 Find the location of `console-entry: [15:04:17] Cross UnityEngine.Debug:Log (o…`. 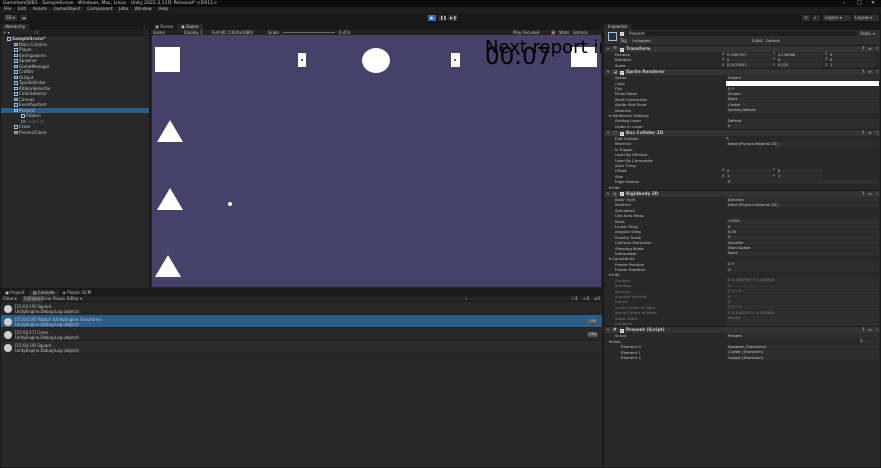

console-entry: [15:04:17] Cross UnityEngine.Debug:Log (o… is located at coordinates (301, 334).